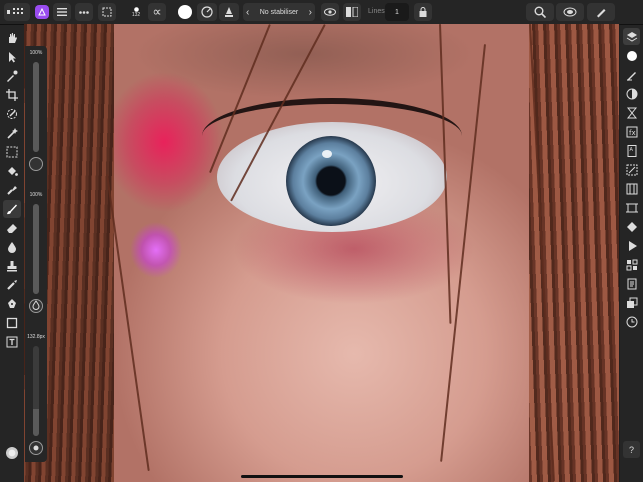 The width and height of the screenshot is (643, 482). I want to click on more-button, so click(84, 12).